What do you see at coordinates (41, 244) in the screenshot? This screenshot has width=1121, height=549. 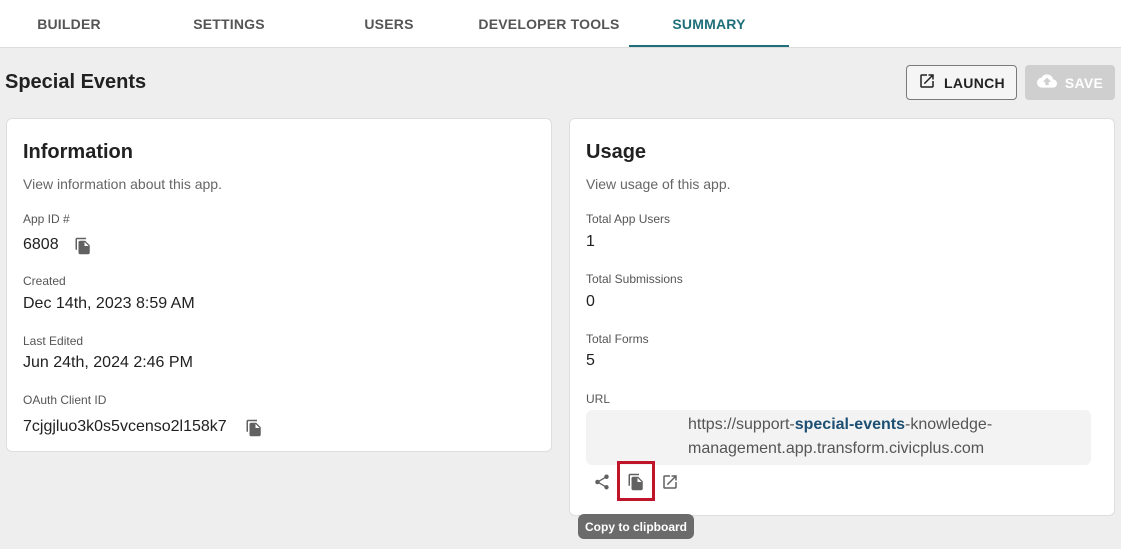 I see `app-id-value: 6808` at bounding box center [41, 244].